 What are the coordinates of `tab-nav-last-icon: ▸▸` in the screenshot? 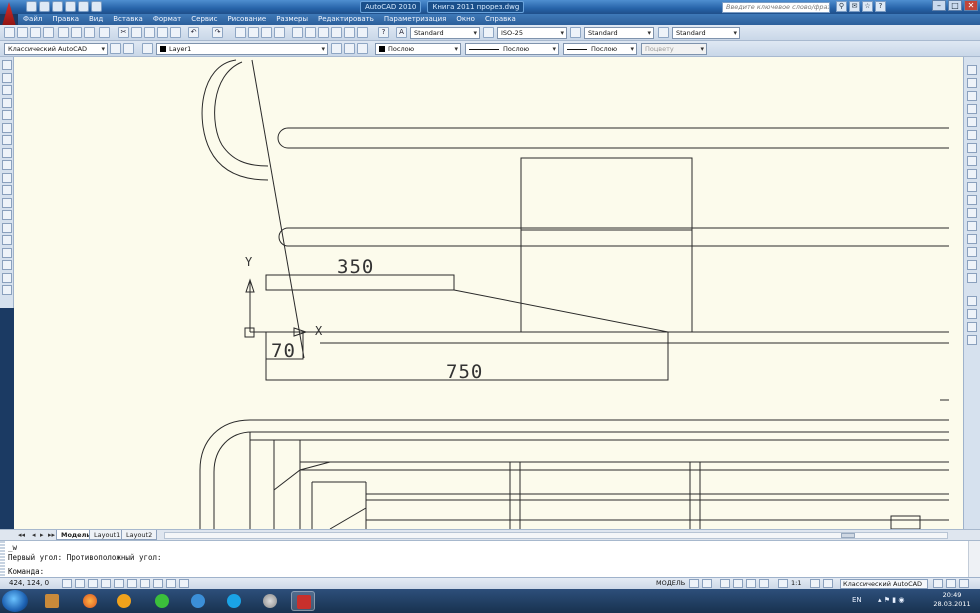 It's located at (51, 535).